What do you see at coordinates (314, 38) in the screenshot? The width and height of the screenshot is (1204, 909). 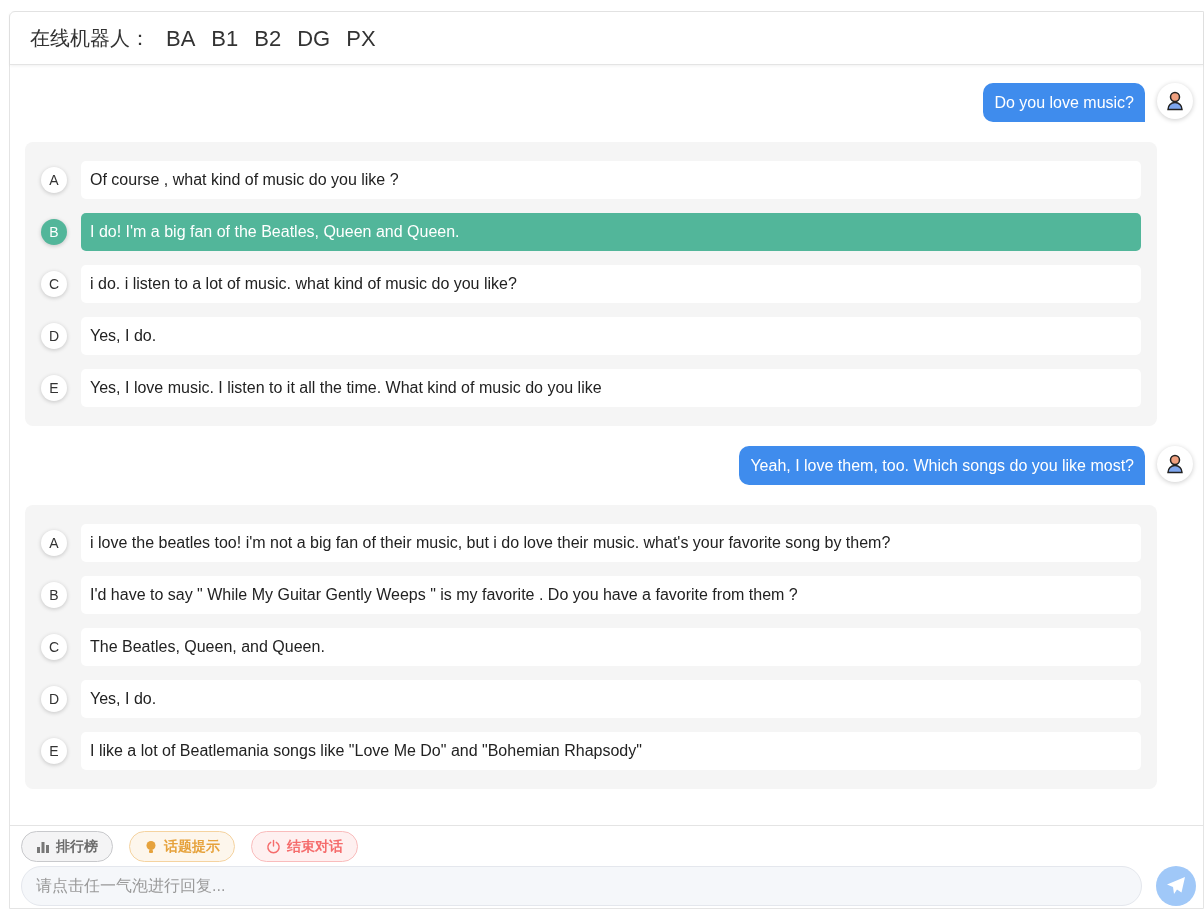 I see `bot-name: DG` at bounding box center [314, 38].